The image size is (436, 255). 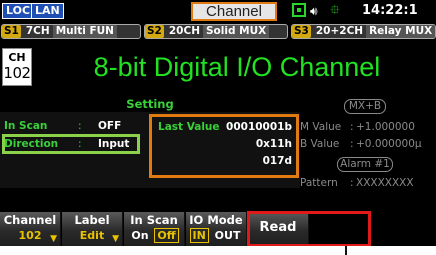 I want to click on m-value: +1.000000, so click(x=385, y=127).